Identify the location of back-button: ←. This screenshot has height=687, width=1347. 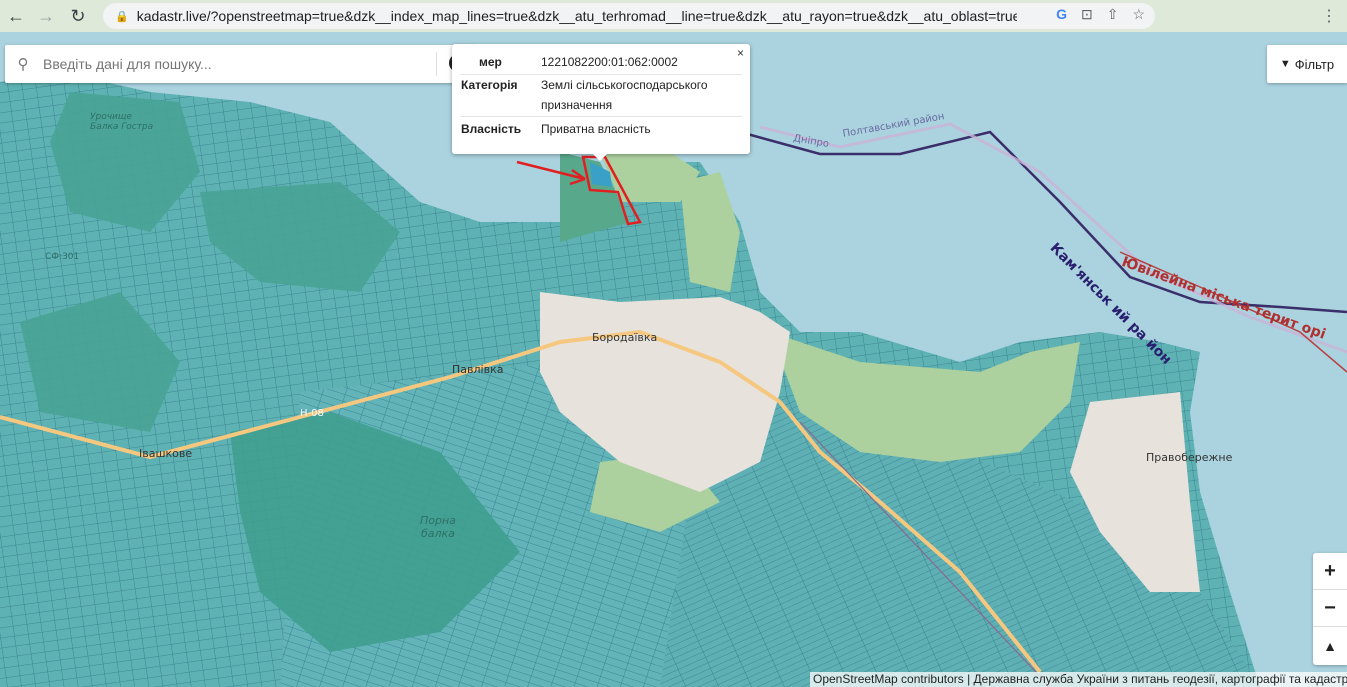
(16, 16).